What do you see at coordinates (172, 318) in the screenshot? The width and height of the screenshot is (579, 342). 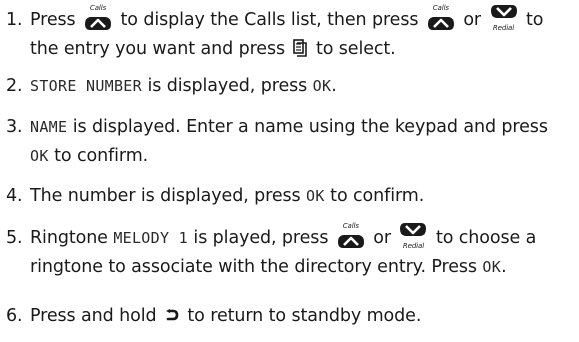 I see `back-arrow-icon` at bounding box center [172, 318].